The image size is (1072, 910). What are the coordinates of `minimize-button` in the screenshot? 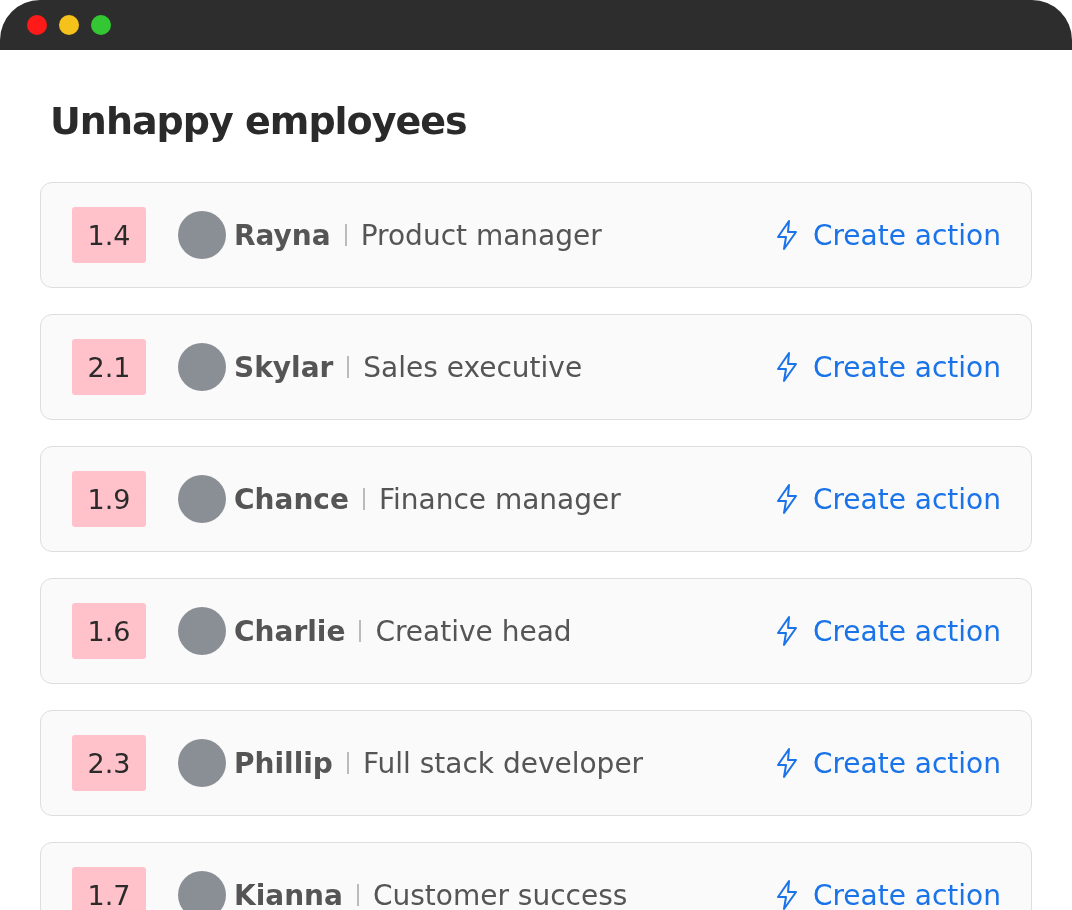 It's located at (69, 25).